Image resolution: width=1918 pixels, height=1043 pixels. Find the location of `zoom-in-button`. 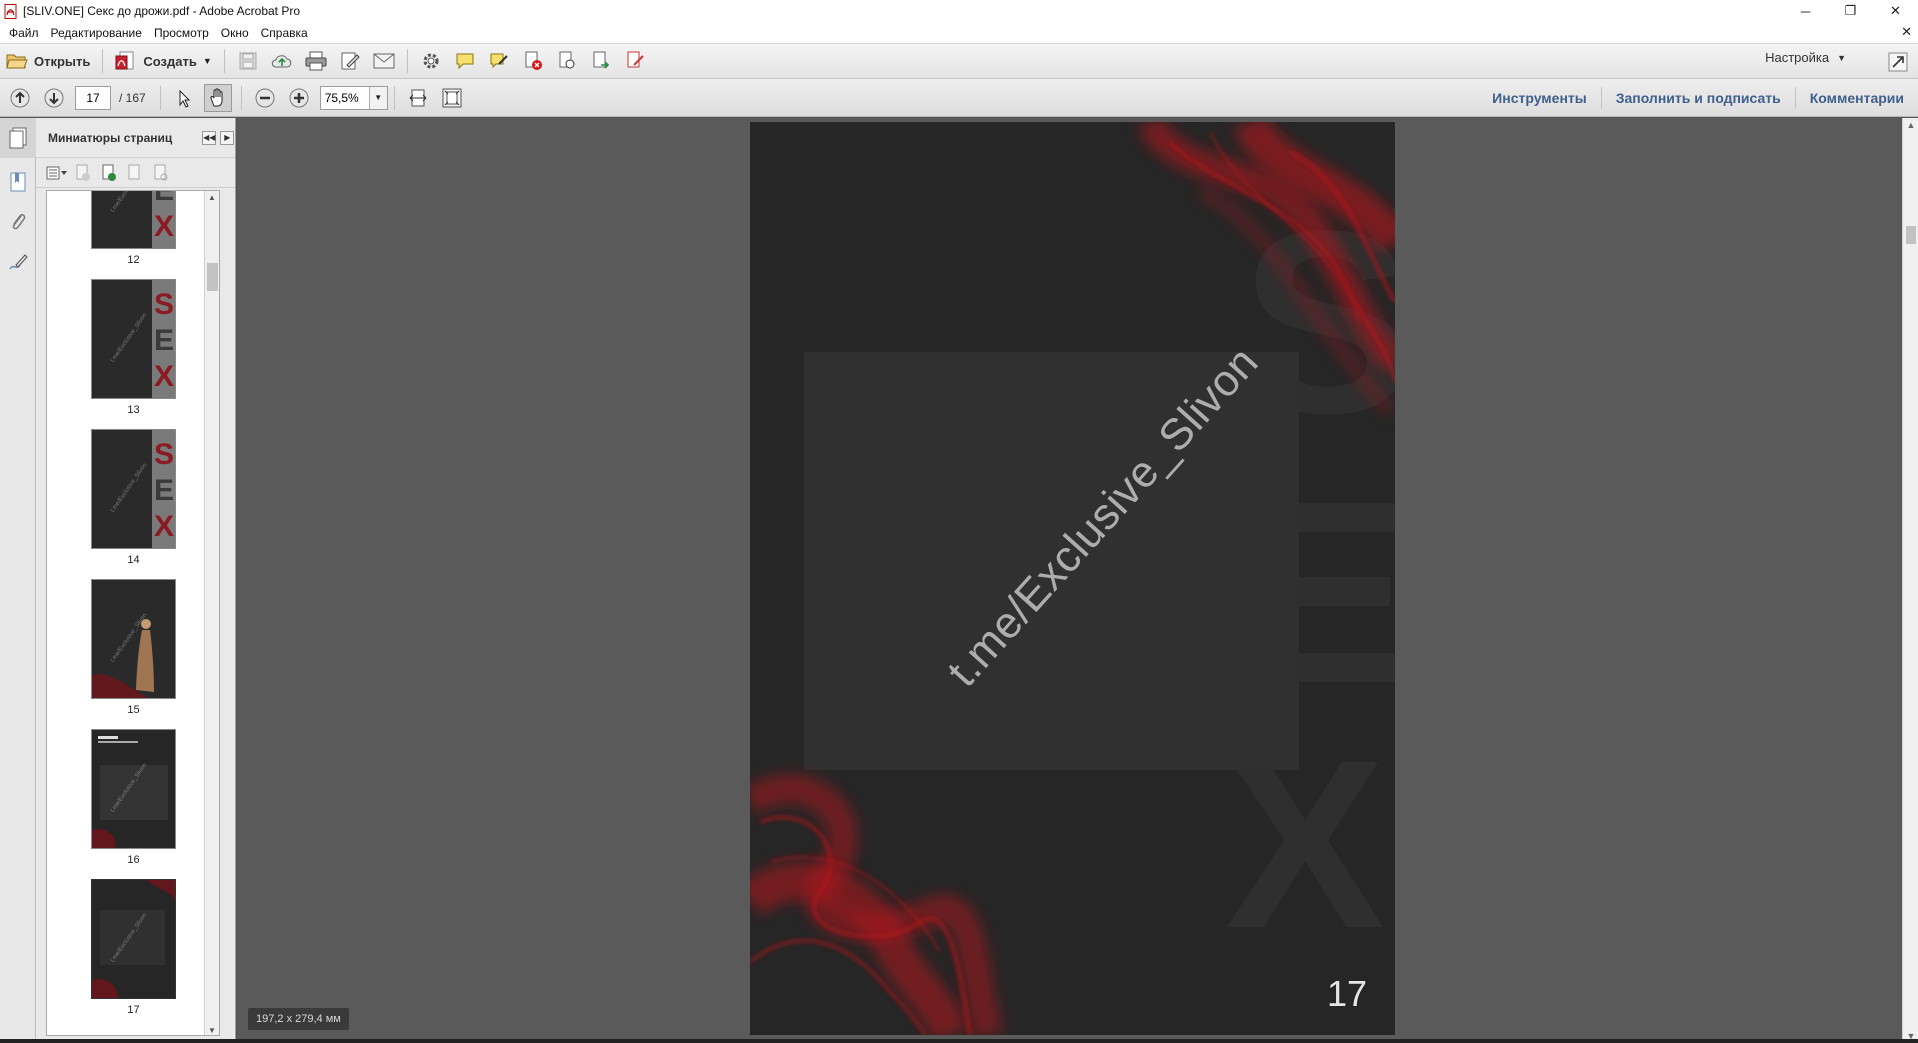

zoom-in-button is located at coordinates (299, 98).